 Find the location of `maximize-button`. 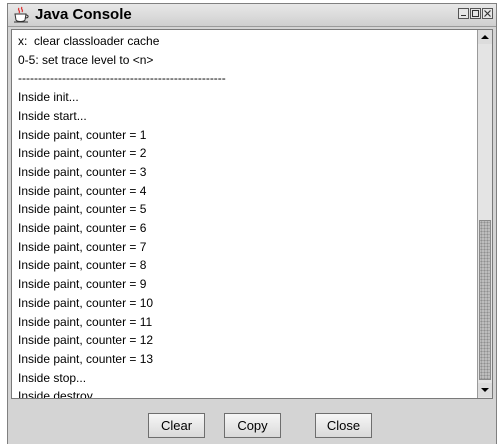

maximize-button is located at coordinates (475, 13).